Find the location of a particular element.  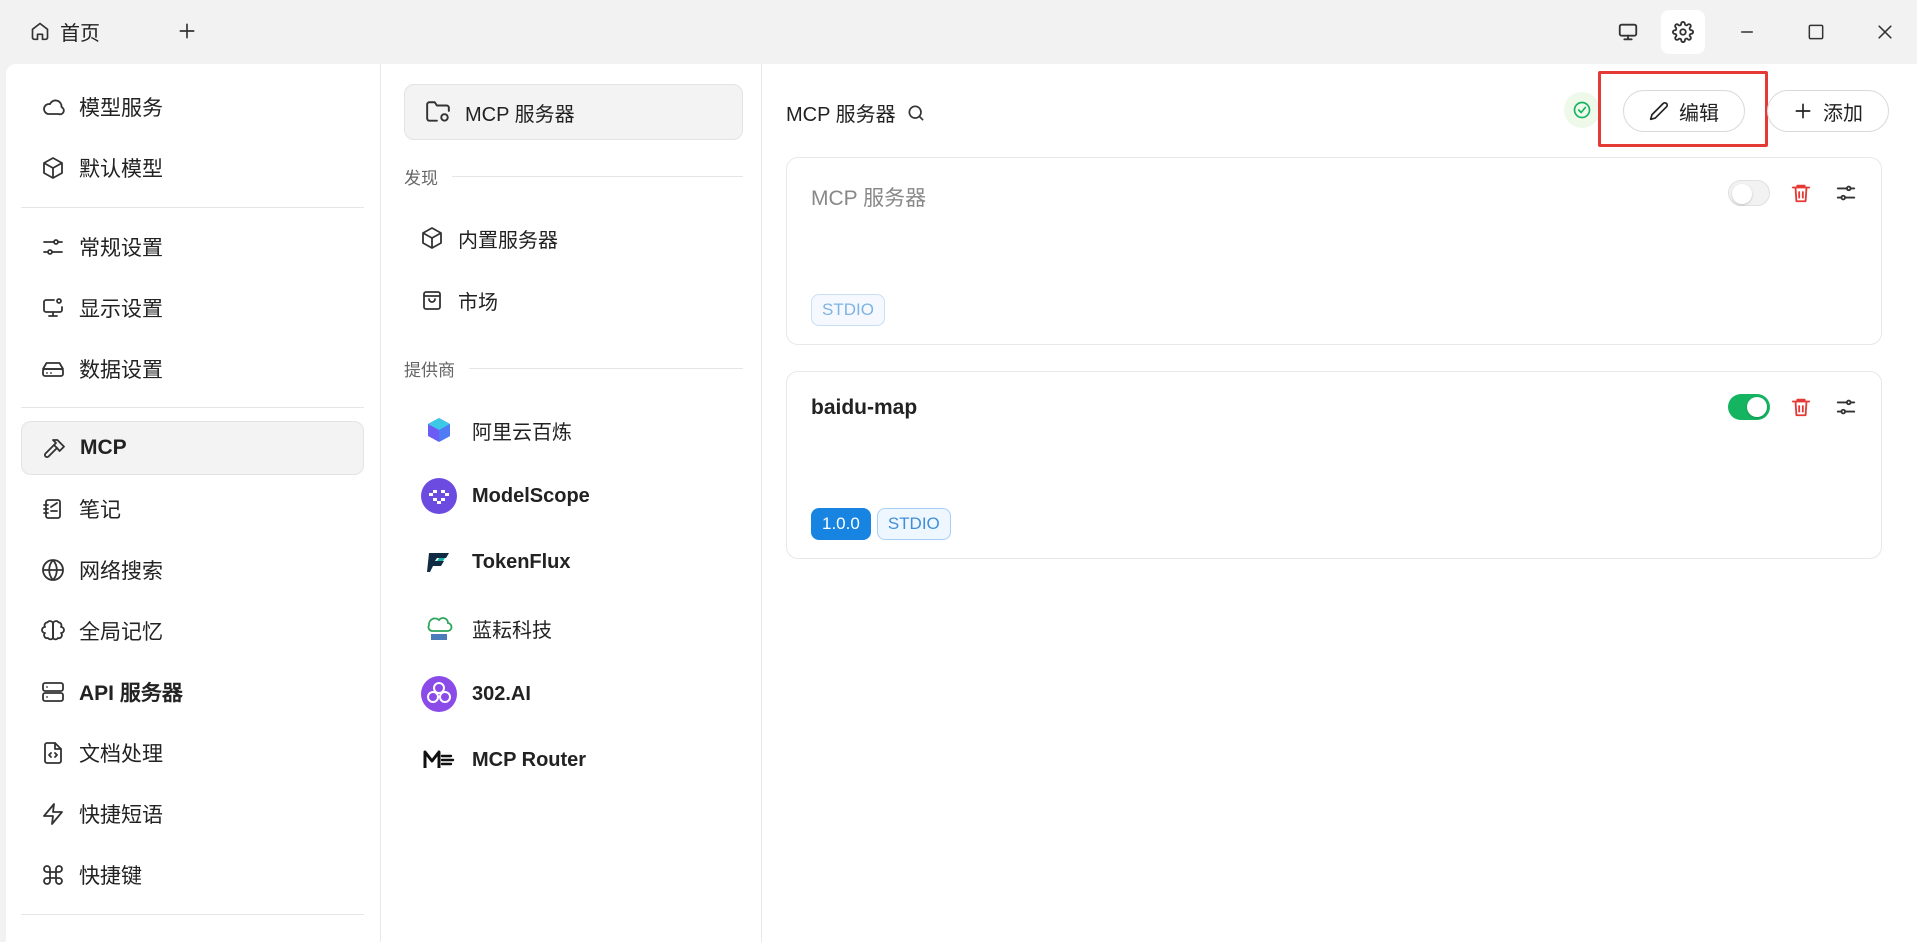

provider-label: 阿里云百炼 is located at coordinates (522, 432).